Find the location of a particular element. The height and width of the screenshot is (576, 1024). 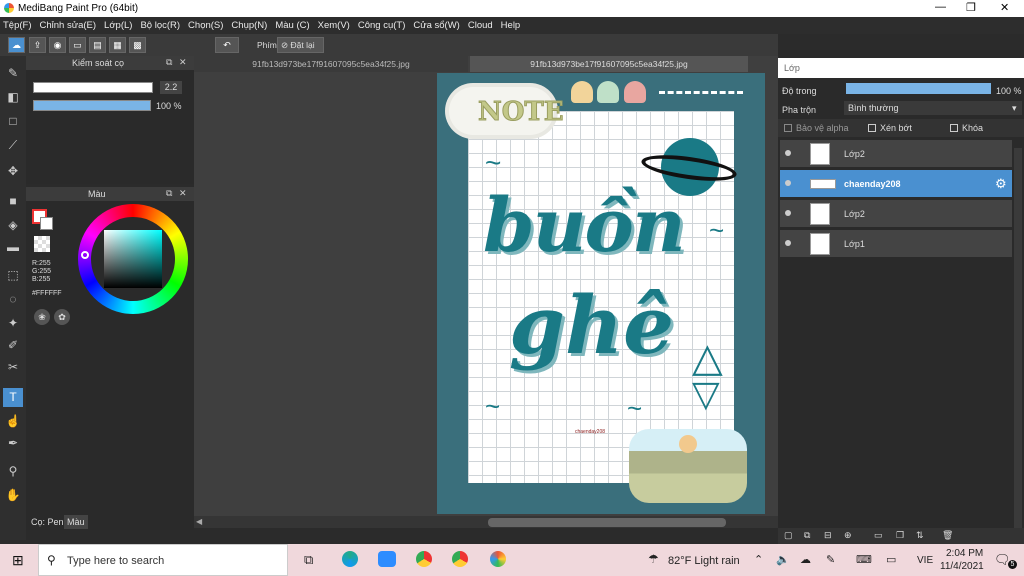

speaker-icon: 🔈 is located at coordinates (783, 559).